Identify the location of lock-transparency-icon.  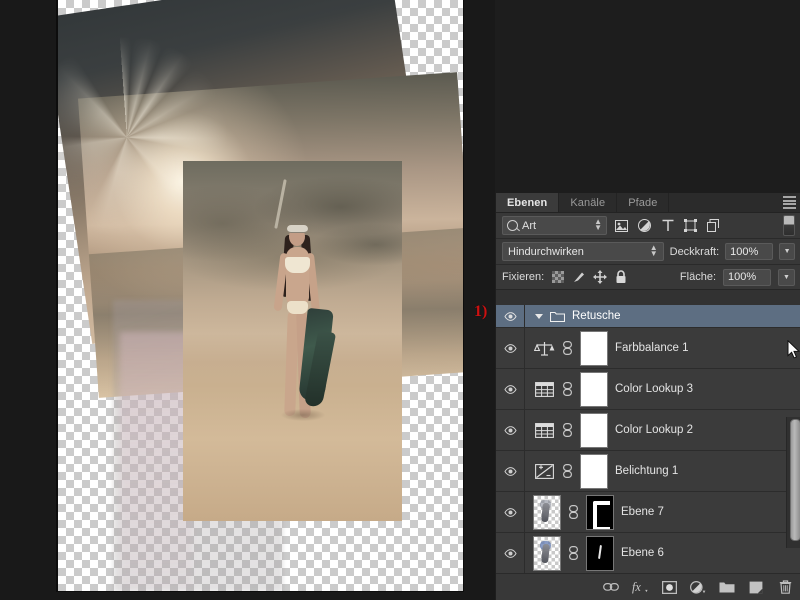
(558, 277).